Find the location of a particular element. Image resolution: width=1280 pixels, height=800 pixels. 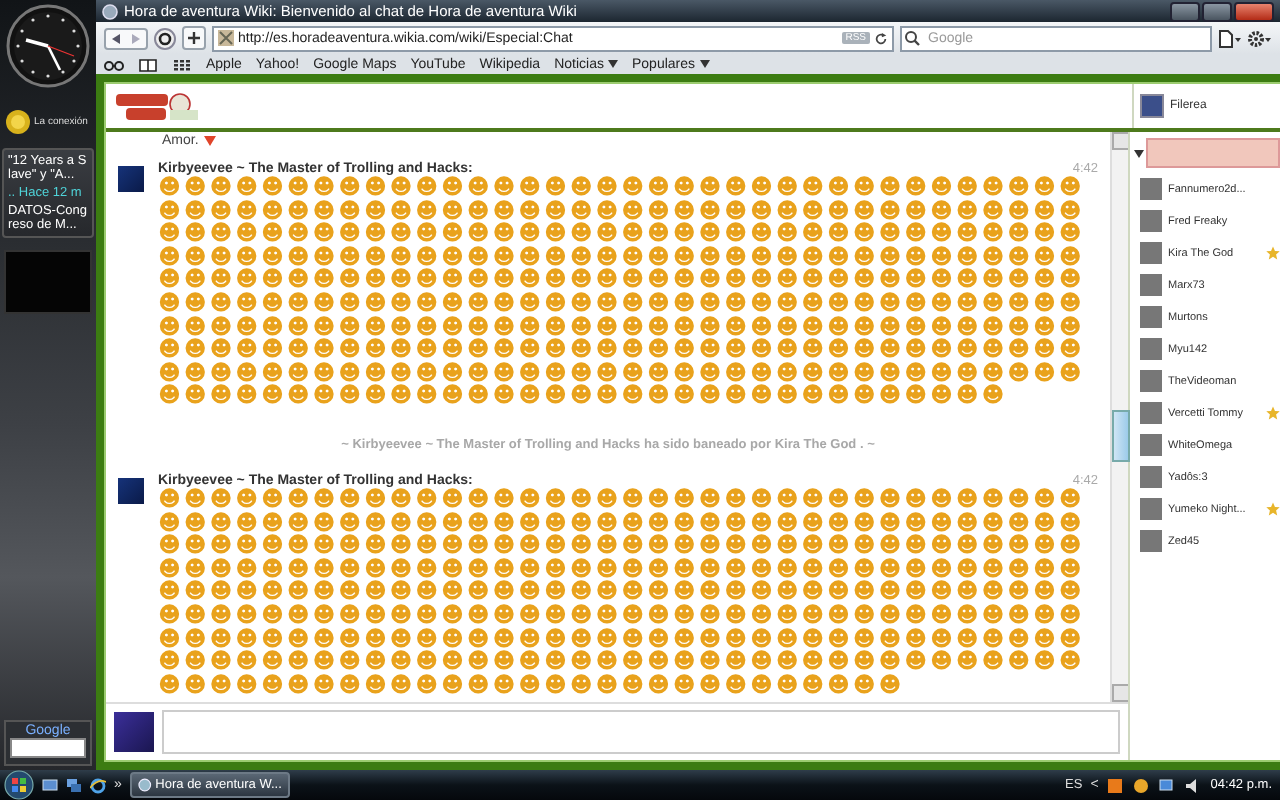

site-icon is located at coordinates (226, 38).